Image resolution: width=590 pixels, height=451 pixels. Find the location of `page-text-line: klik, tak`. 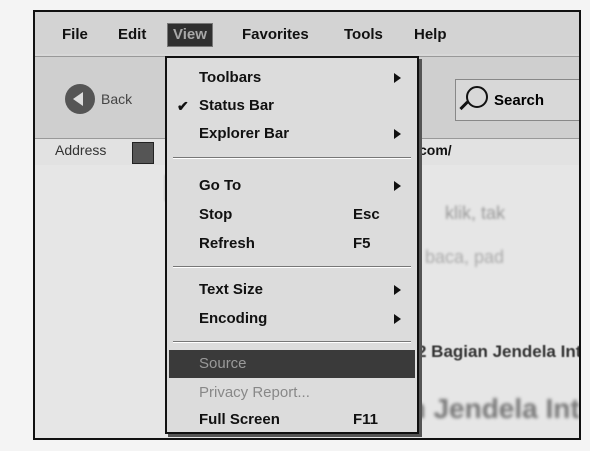

page-text-line: klik, tak is located at coordinates (475, 213).